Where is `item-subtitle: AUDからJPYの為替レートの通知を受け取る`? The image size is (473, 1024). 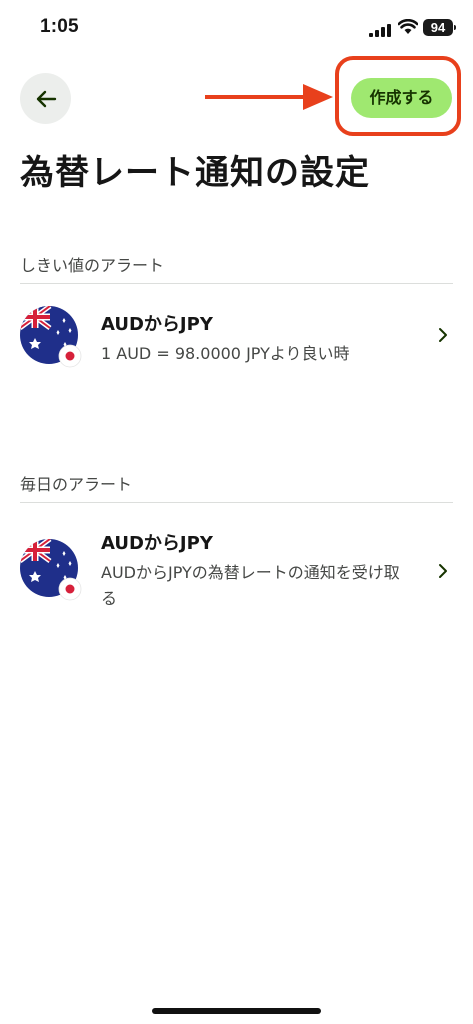 item-subtitle: AUDからJPYの為替レートの通知を受け取る is located at coordinates (250, 585).